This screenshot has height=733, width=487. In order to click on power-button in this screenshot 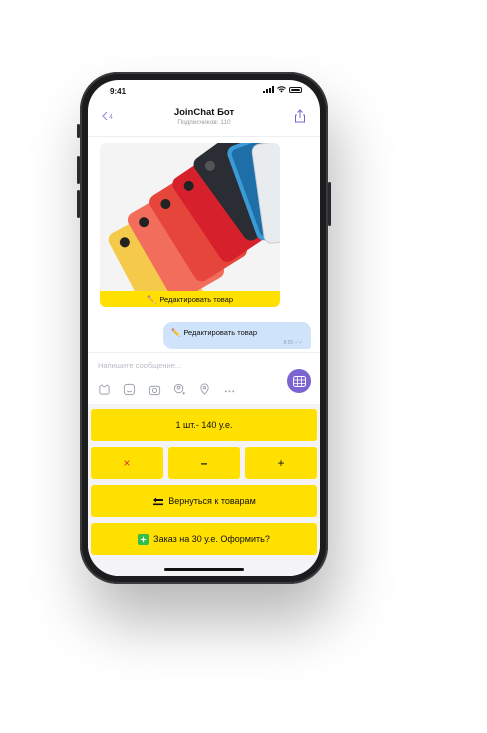, I will do `click(329, 204)`.